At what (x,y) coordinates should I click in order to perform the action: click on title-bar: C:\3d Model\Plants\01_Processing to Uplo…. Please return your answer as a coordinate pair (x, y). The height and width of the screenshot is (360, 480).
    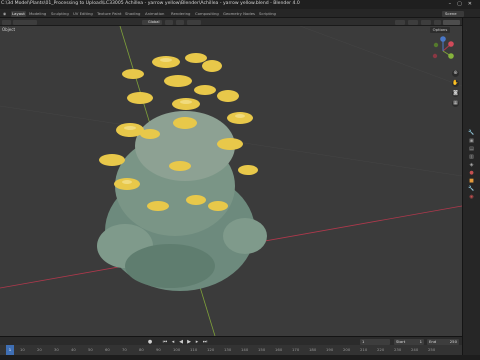
    Looking at the image, I should click on (240, 4).